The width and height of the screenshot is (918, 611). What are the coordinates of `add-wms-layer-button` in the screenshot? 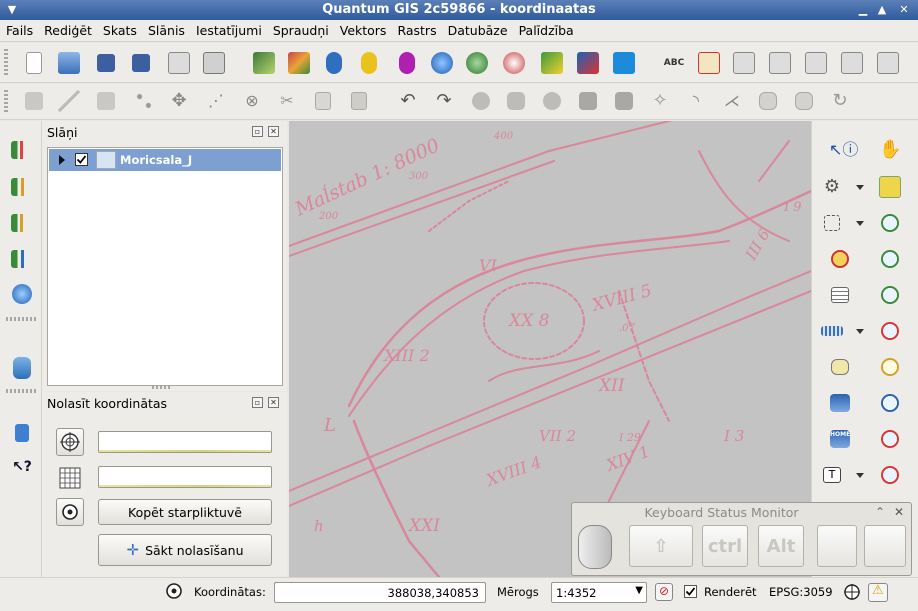 It's located at (442, 63).